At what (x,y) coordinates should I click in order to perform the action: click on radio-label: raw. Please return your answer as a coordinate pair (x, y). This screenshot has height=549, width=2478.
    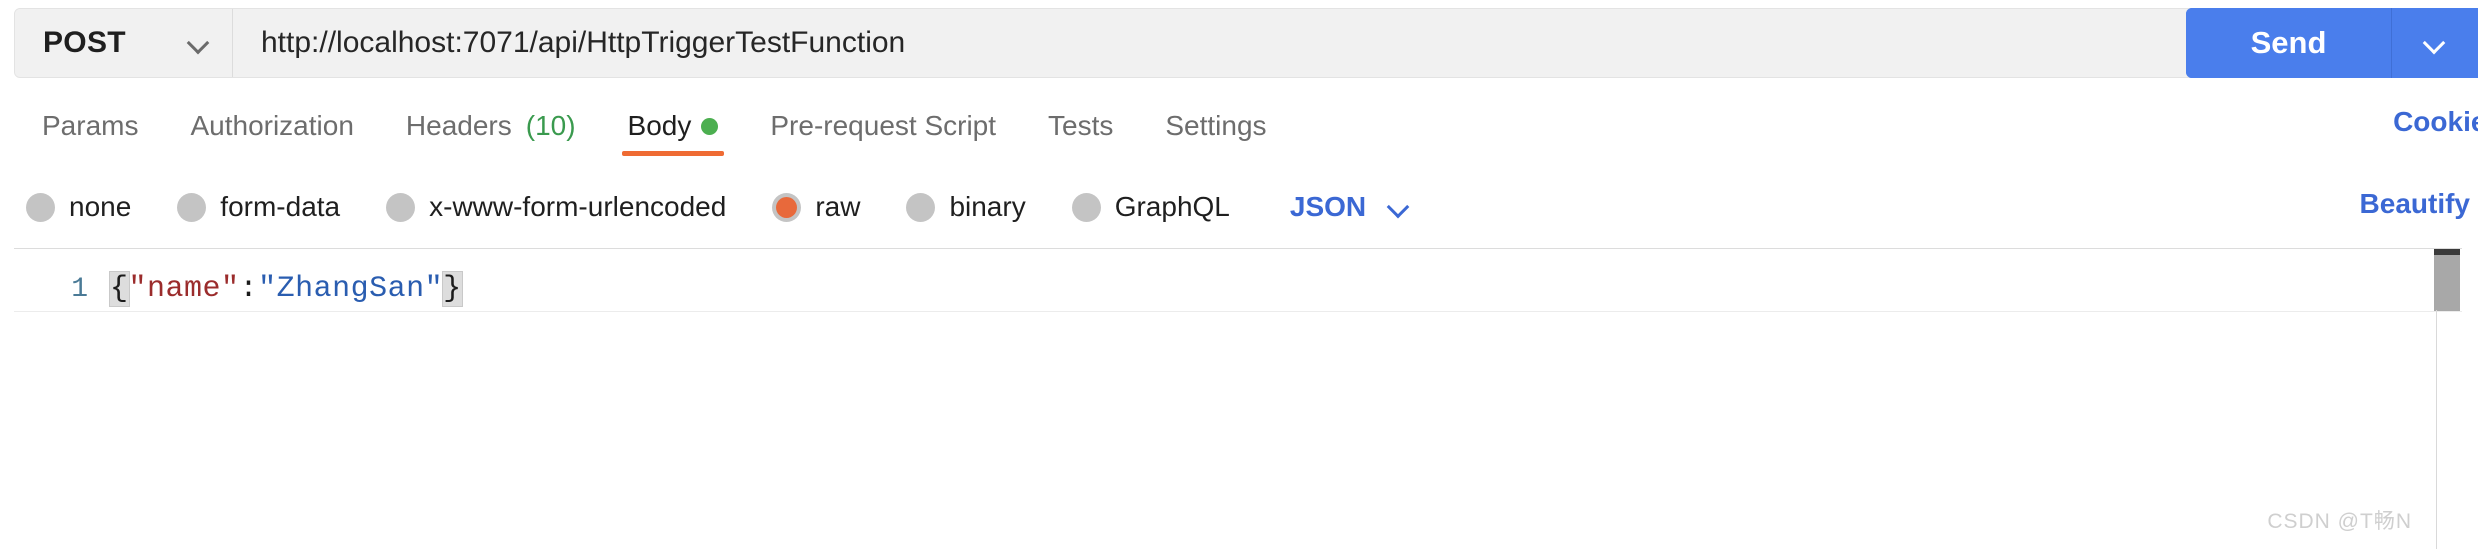
    Looking at the image, I should click on (838, 206).